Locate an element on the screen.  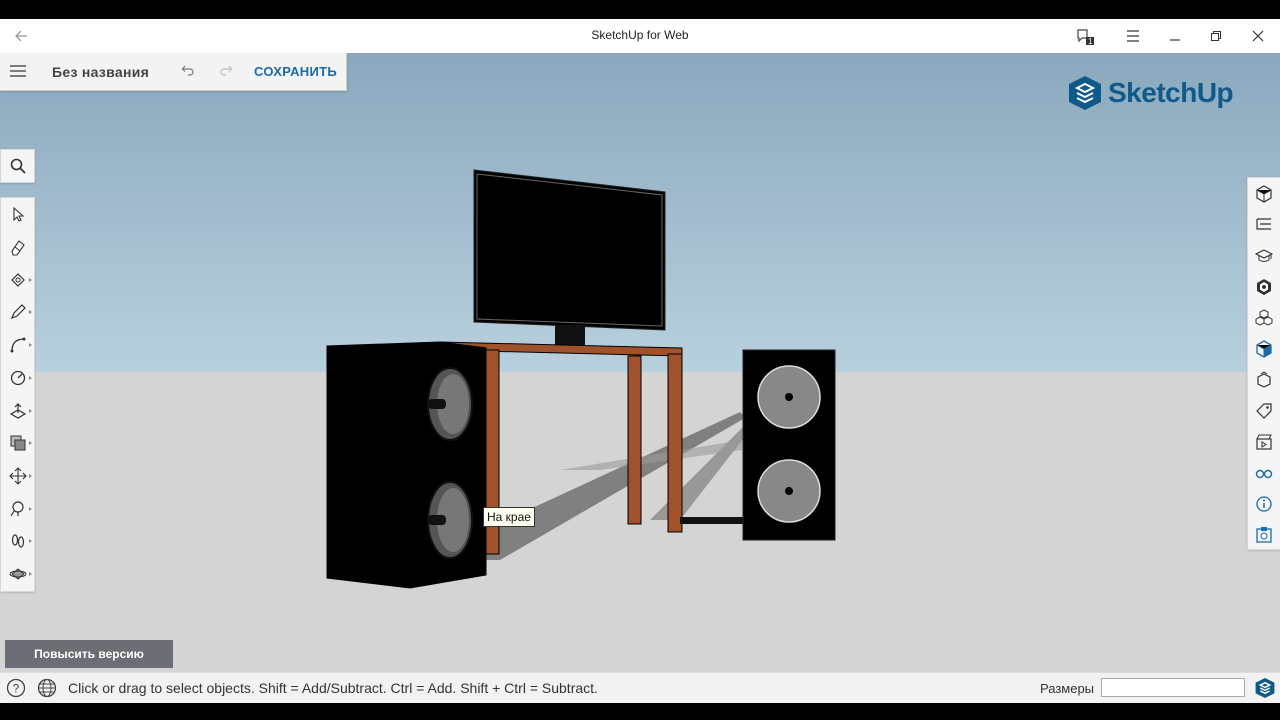
materials-icon is located at coordinates (1264, 286).